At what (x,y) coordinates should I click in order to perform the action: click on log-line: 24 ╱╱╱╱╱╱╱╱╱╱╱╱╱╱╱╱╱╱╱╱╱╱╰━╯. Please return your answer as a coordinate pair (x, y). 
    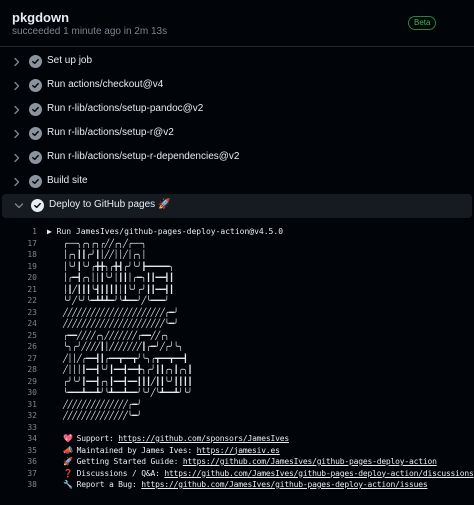
    Looking at the image, I should click on (237, 324).